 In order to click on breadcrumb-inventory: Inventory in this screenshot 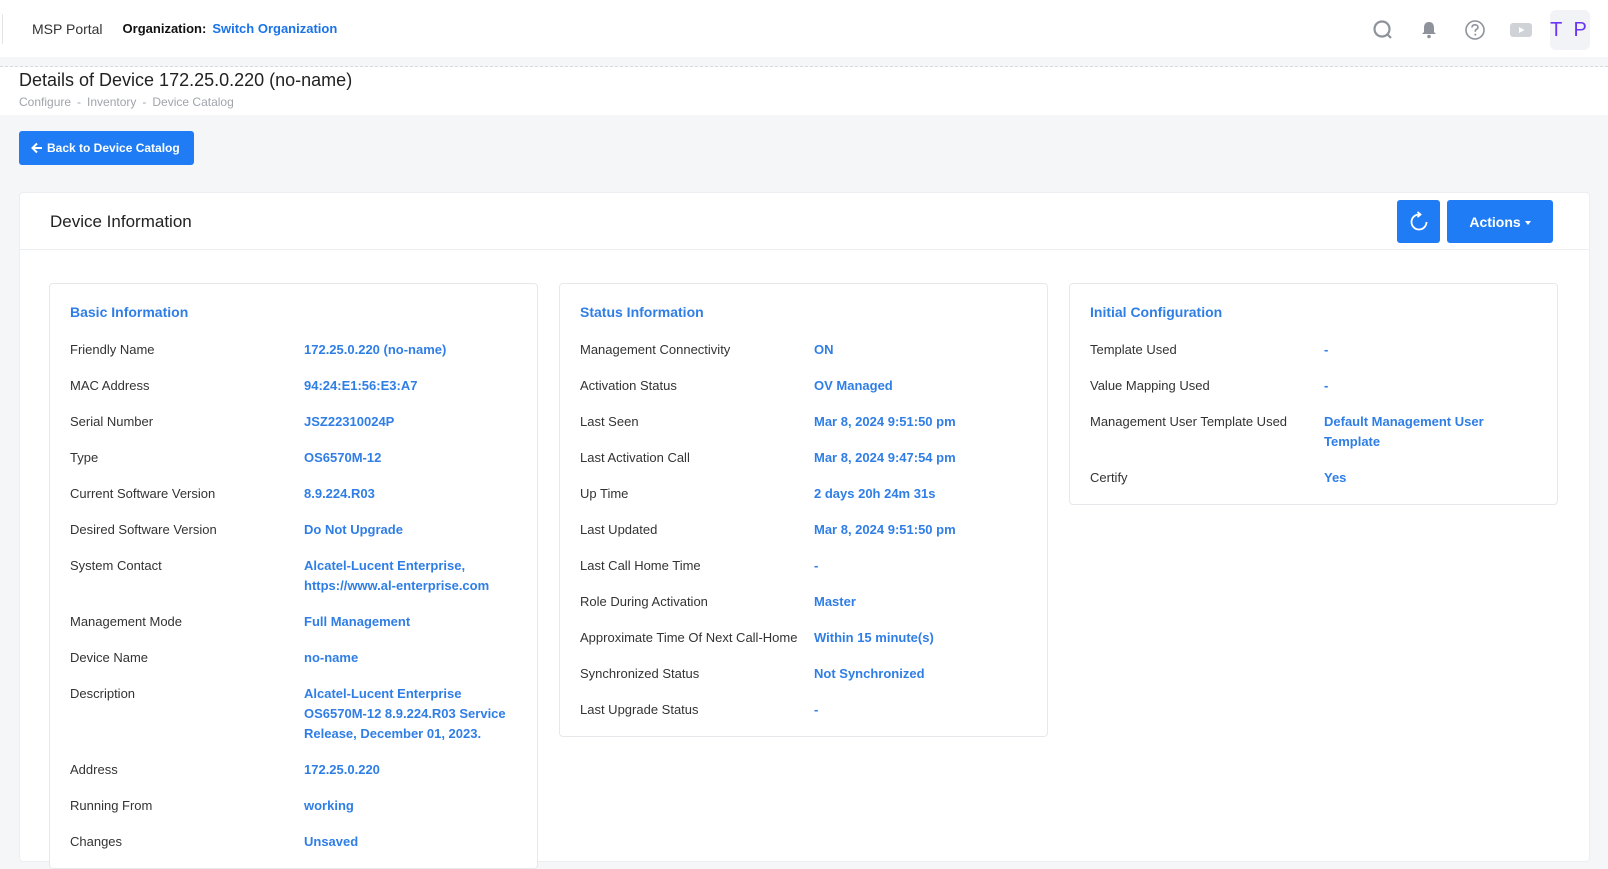, I will do `click(111, 102)`.